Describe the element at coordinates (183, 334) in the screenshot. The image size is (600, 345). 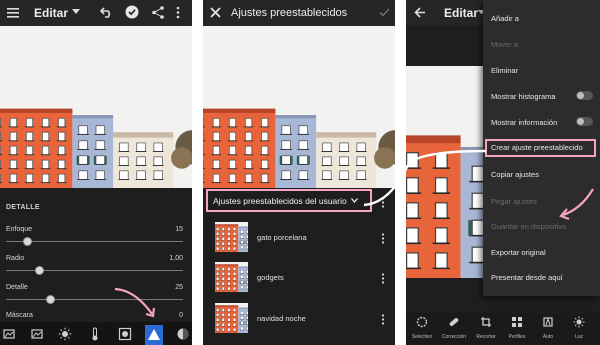
I see `optics-icon` at that location.